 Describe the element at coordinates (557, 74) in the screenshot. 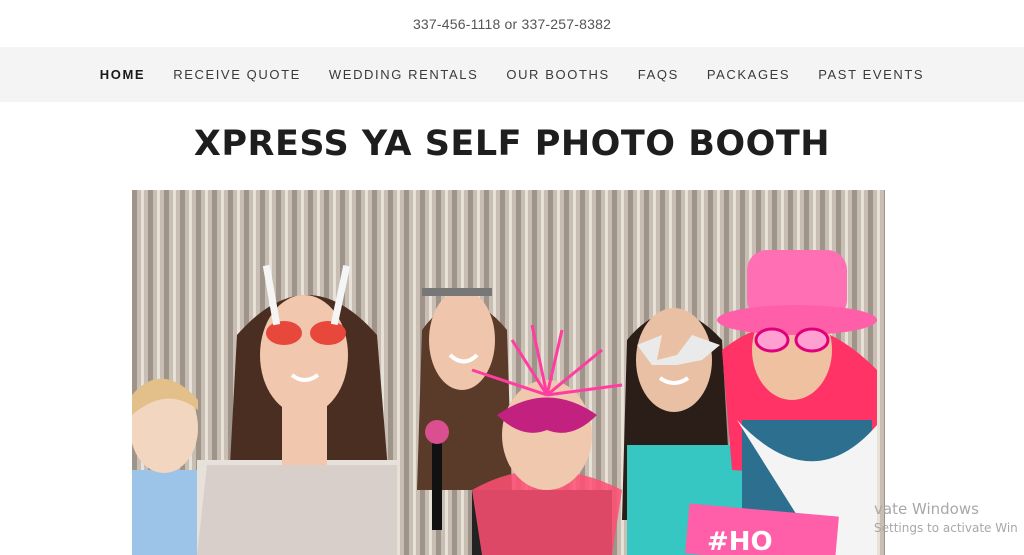

I see `nav-our-booths: OUR BOOTHS` at that location.